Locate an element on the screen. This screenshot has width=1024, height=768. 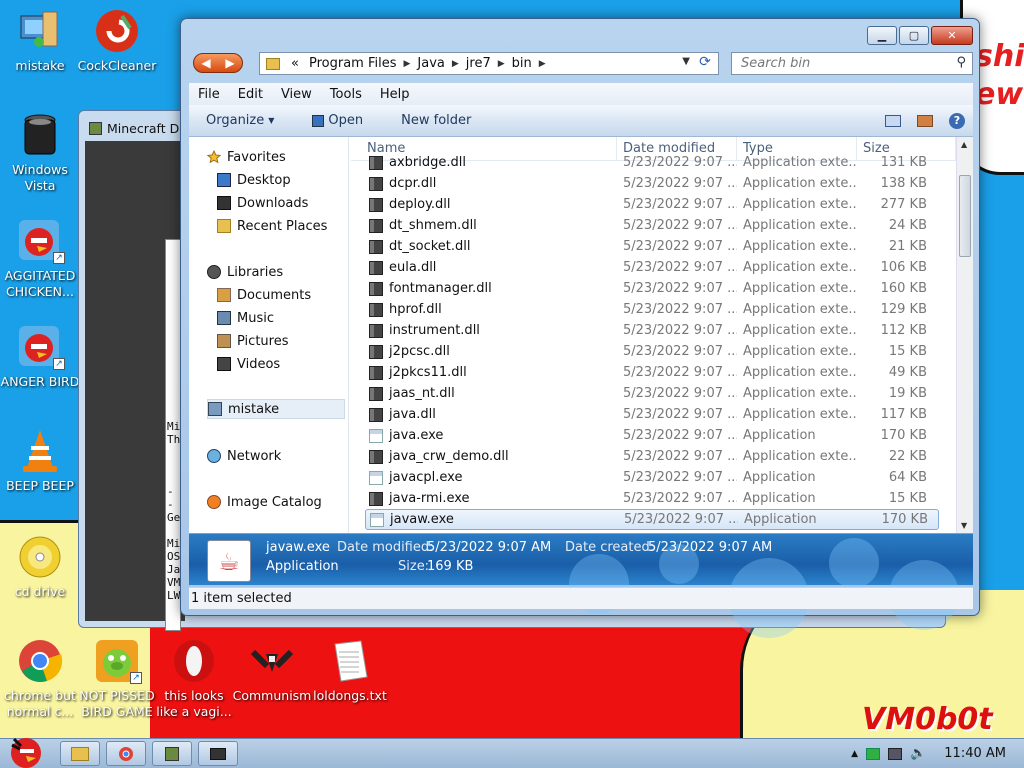
search-icon: ⚲ is located at coordinates (961, 62).